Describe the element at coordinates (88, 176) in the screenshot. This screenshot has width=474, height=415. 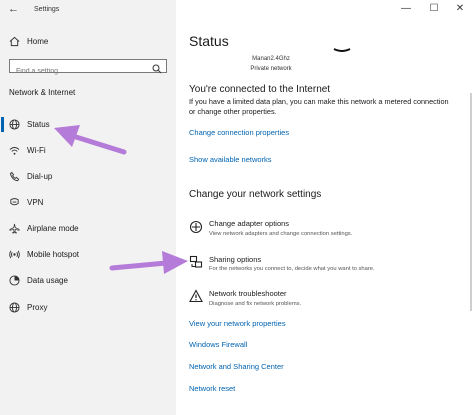
I see `sidebar-item-dialup: Dial-up` at that location.